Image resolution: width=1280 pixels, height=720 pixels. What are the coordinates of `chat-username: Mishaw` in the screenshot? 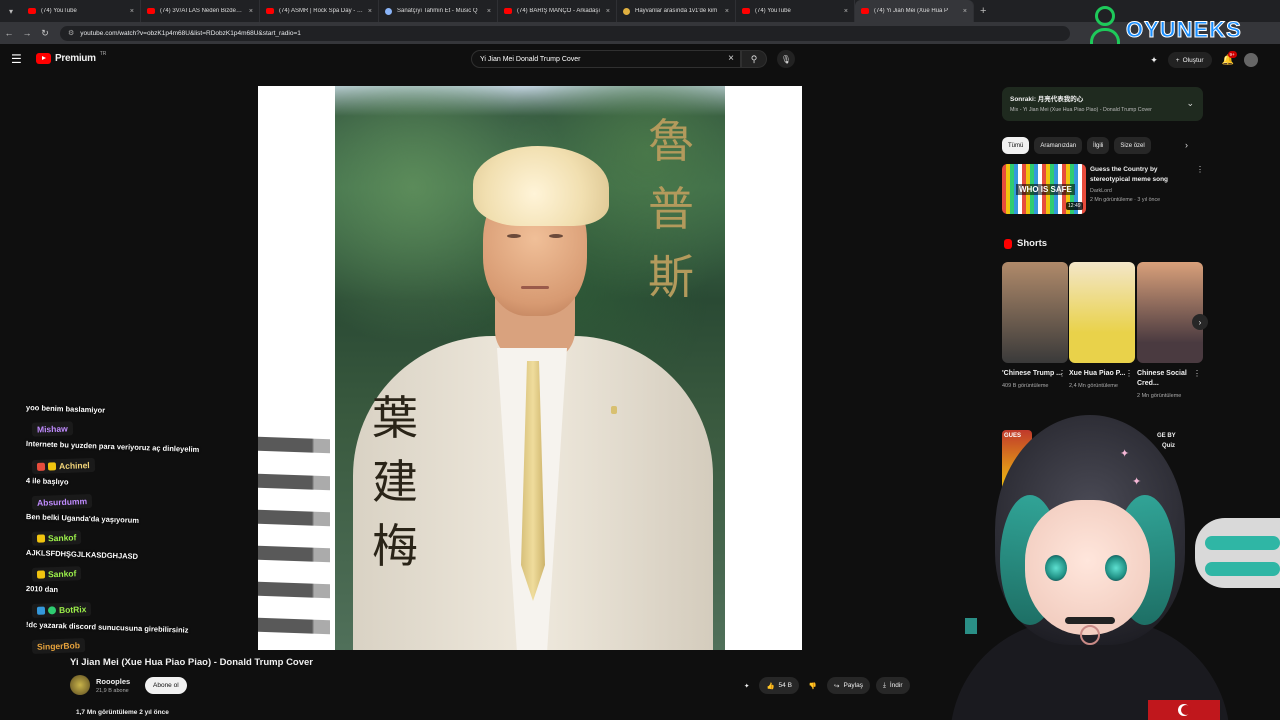 It's located at (52, 429).